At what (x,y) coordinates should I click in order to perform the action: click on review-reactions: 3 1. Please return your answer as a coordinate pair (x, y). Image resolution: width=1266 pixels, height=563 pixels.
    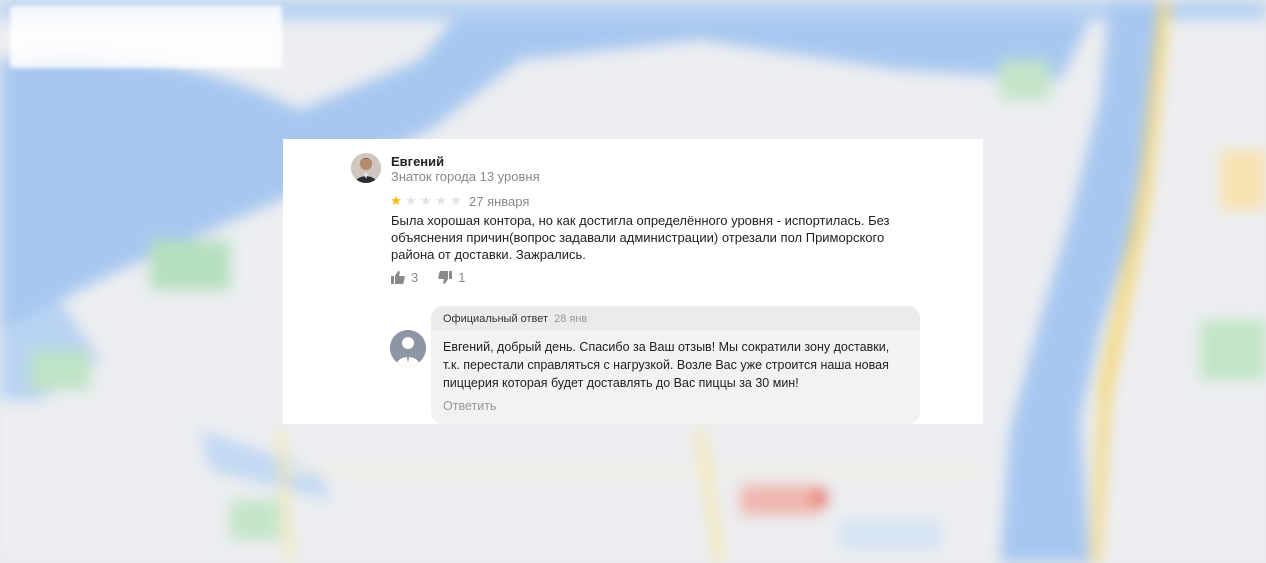
    Looking at the image, I should click on (438, 277).